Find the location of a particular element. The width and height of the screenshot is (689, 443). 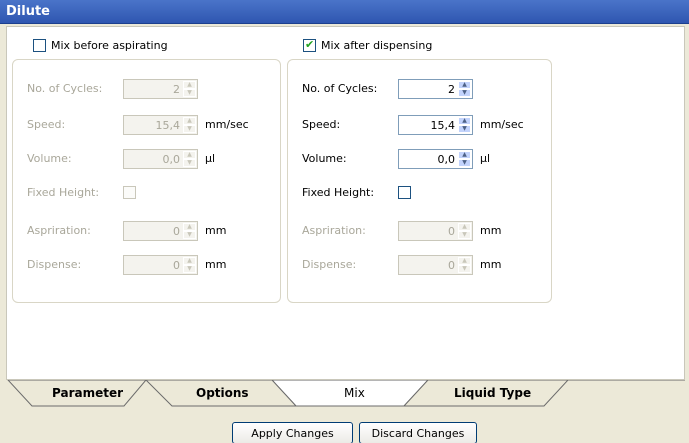

before-volume-stepper: 0,0 ▲ ▼ is located at coordinates (160, 159).